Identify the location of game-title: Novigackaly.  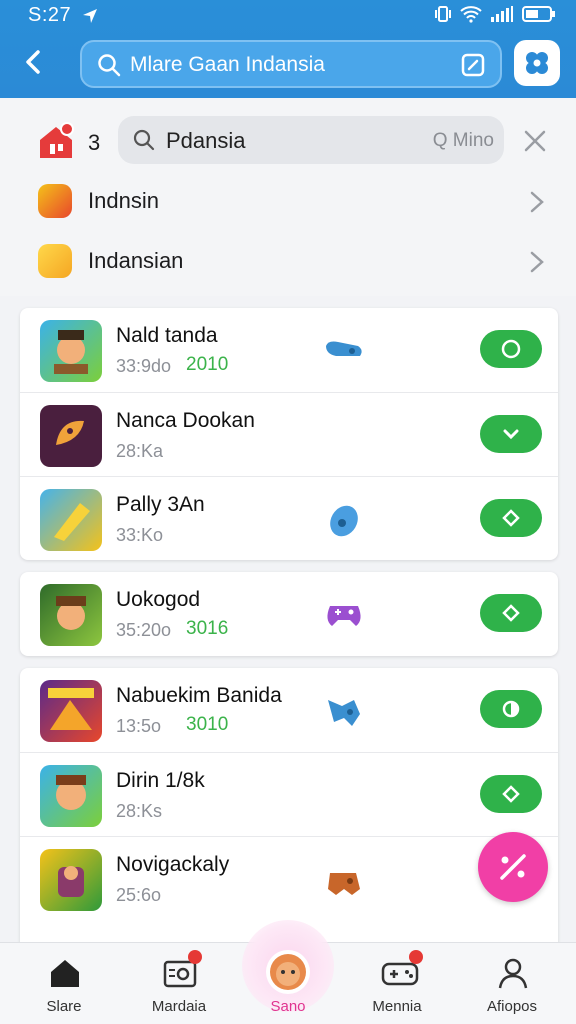
(173, 864).